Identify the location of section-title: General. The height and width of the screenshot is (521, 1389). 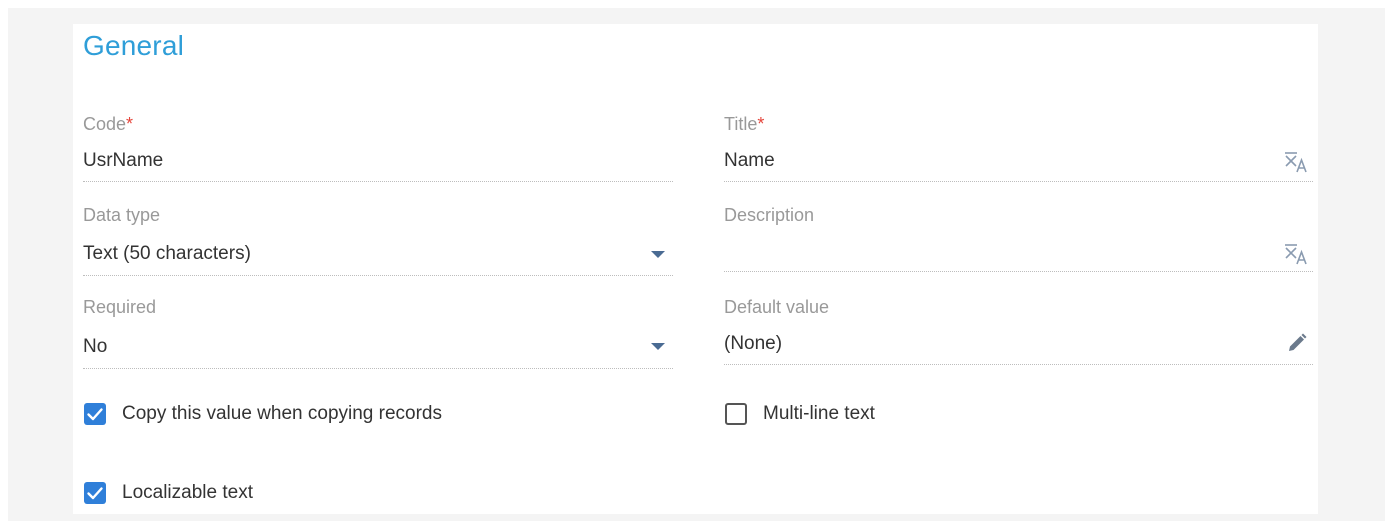
(134, 45).